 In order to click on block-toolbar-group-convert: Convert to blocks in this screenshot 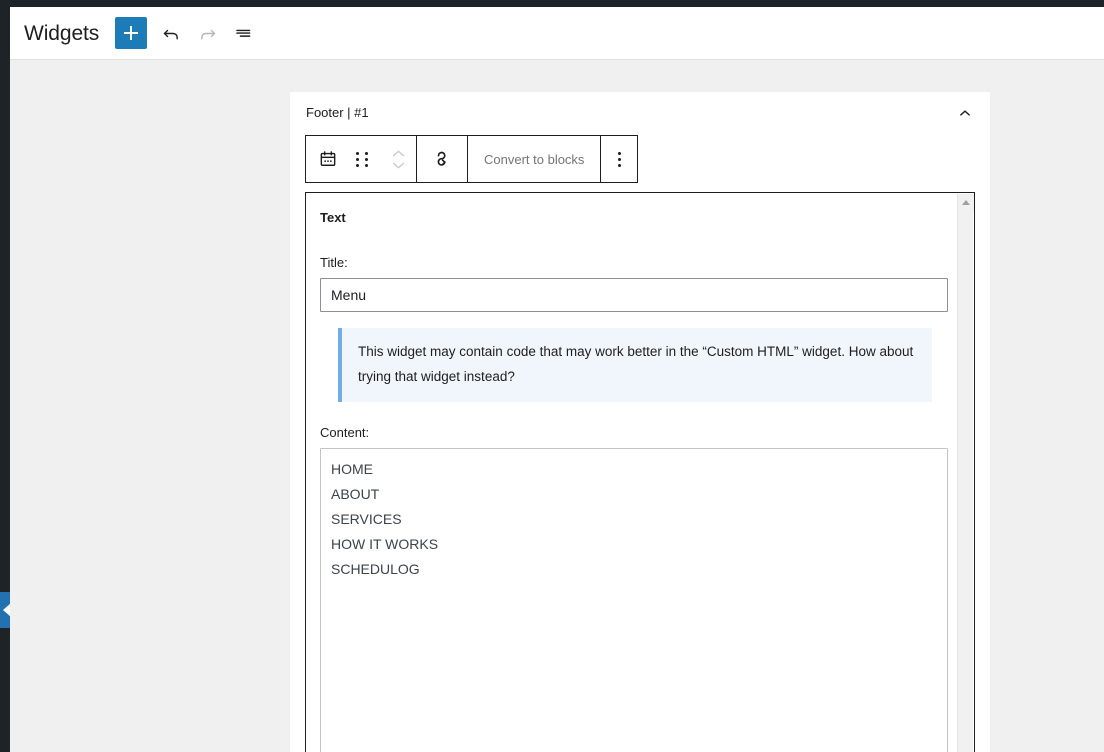, I will do `click(535, 159)`.